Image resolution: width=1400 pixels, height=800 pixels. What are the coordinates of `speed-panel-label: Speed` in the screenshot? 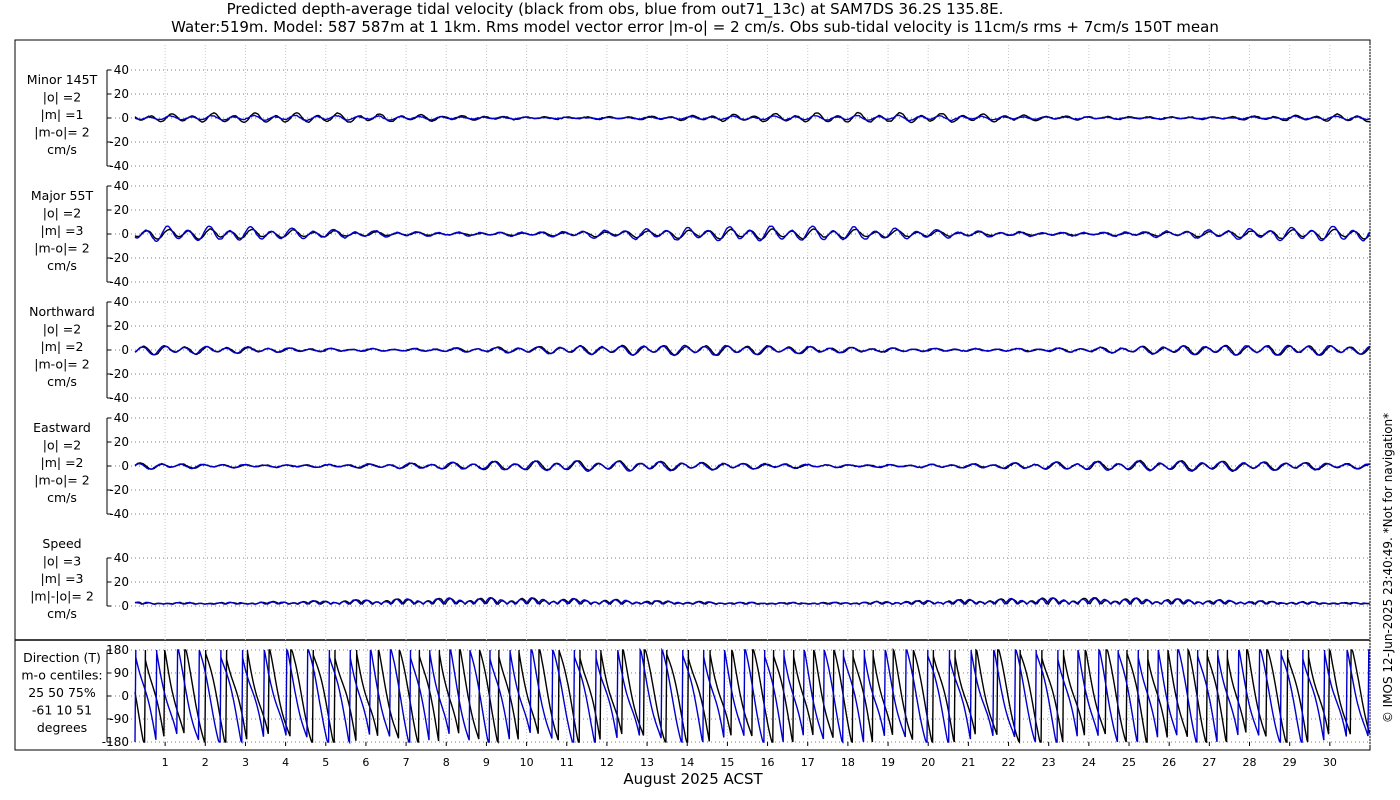 It's located at (61, 543).